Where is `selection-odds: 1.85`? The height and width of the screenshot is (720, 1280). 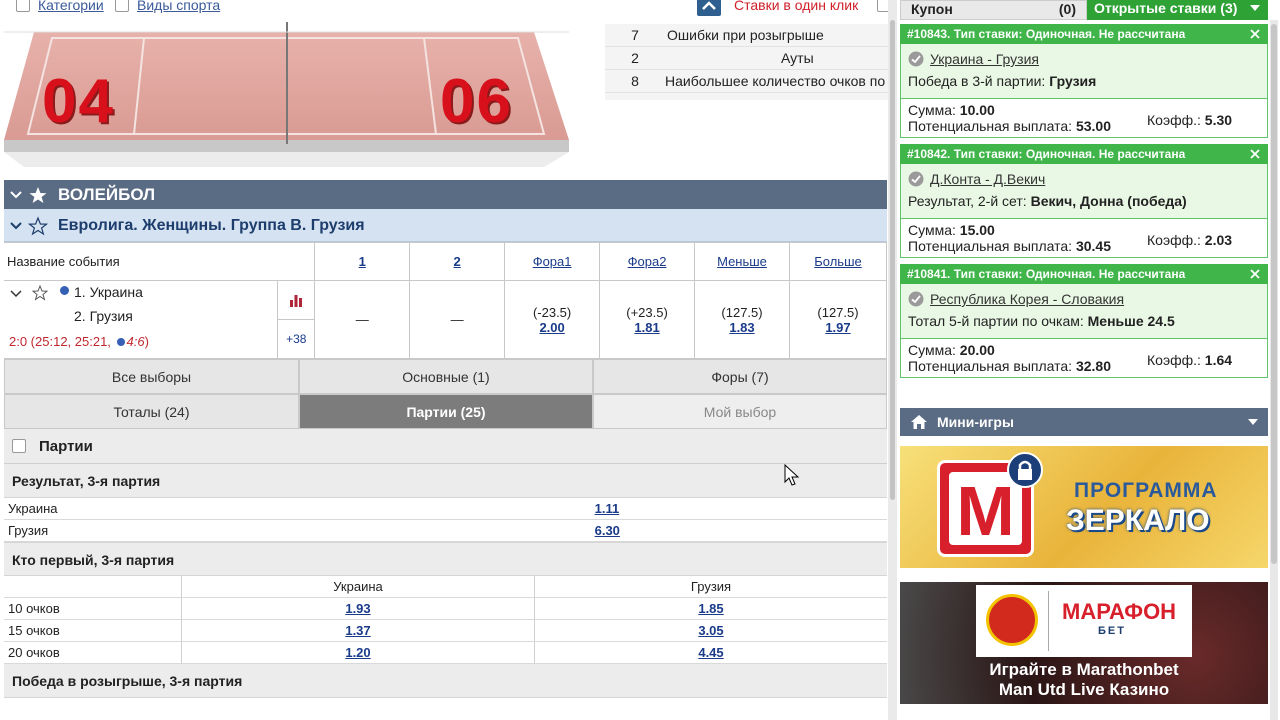 selection-odds: 1.85 is located at coordinates (710, 608).